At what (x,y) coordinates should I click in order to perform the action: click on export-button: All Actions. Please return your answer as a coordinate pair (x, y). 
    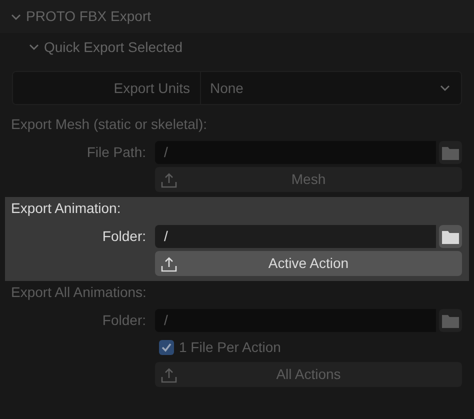
    Looking at the image, I should click on (308, 374).